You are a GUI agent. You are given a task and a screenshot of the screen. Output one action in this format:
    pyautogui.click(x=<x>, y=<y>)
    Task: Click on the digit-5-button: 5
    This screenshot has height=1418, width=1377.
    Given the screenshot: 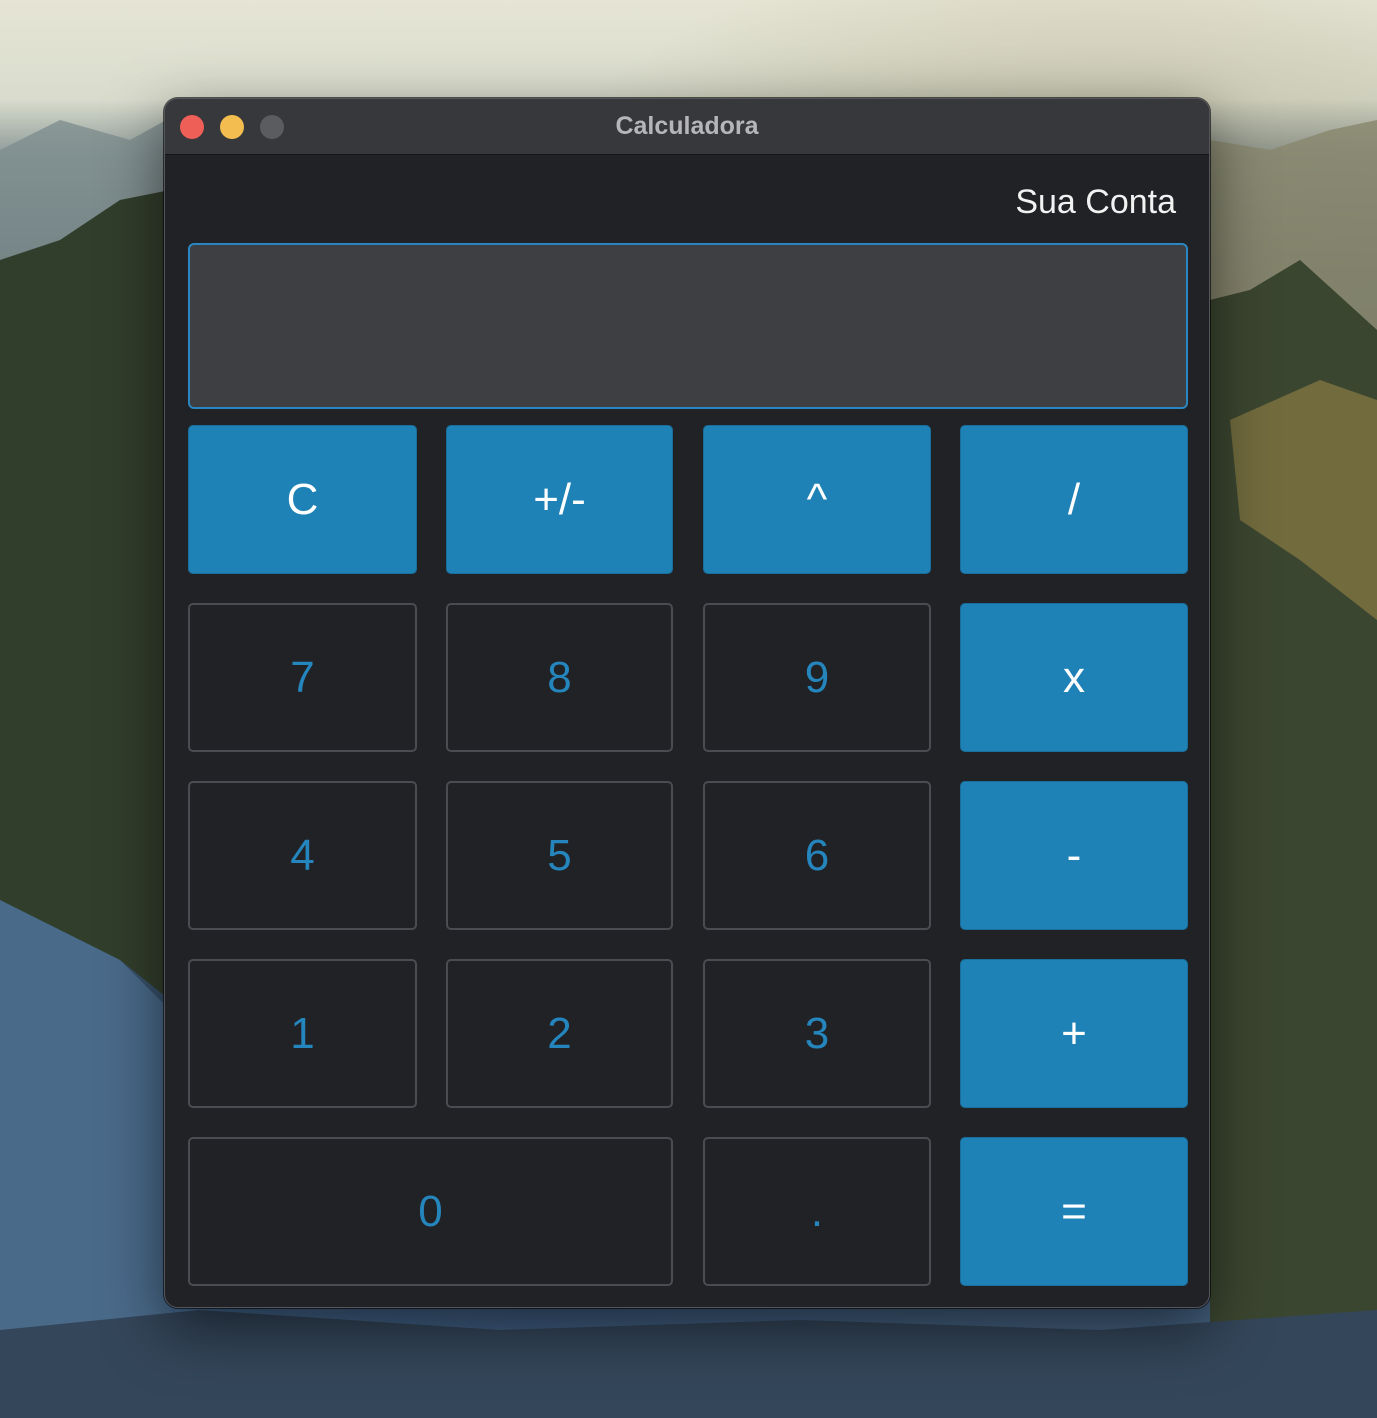 What is the action you would take?
    pyautogui.click(x=559, y=855)
    